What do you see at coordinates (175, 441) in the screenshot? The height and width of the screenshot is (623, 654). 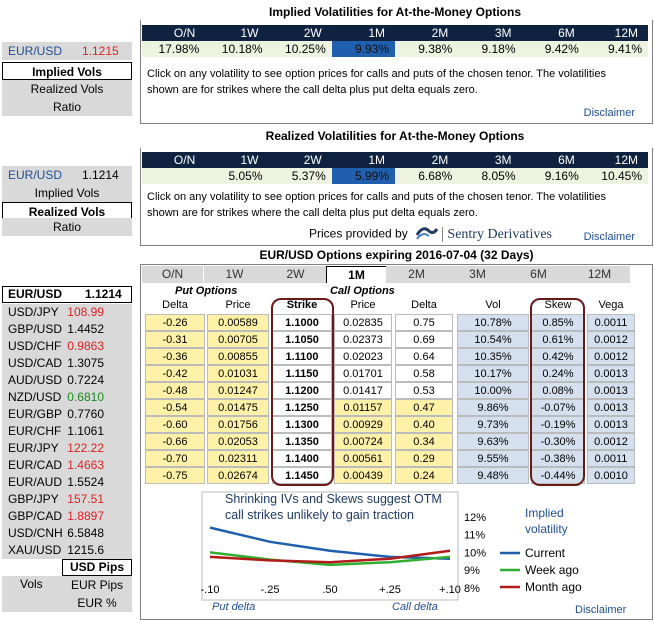 I see `cell-delta: -0.66` at bounding box center [175, 441].